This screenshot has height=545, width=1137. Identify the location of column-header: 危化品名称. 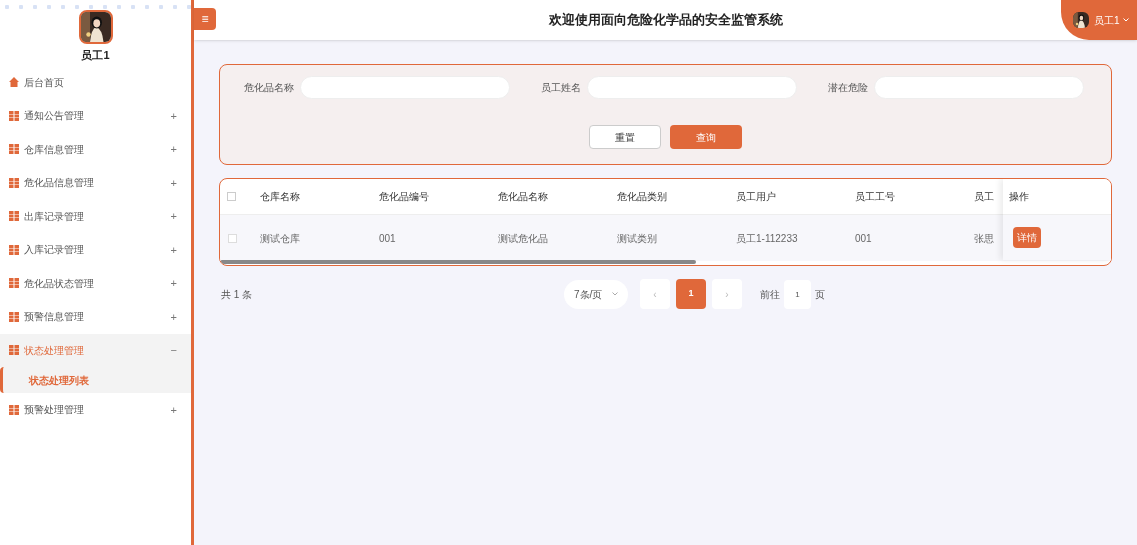
(523, 197).